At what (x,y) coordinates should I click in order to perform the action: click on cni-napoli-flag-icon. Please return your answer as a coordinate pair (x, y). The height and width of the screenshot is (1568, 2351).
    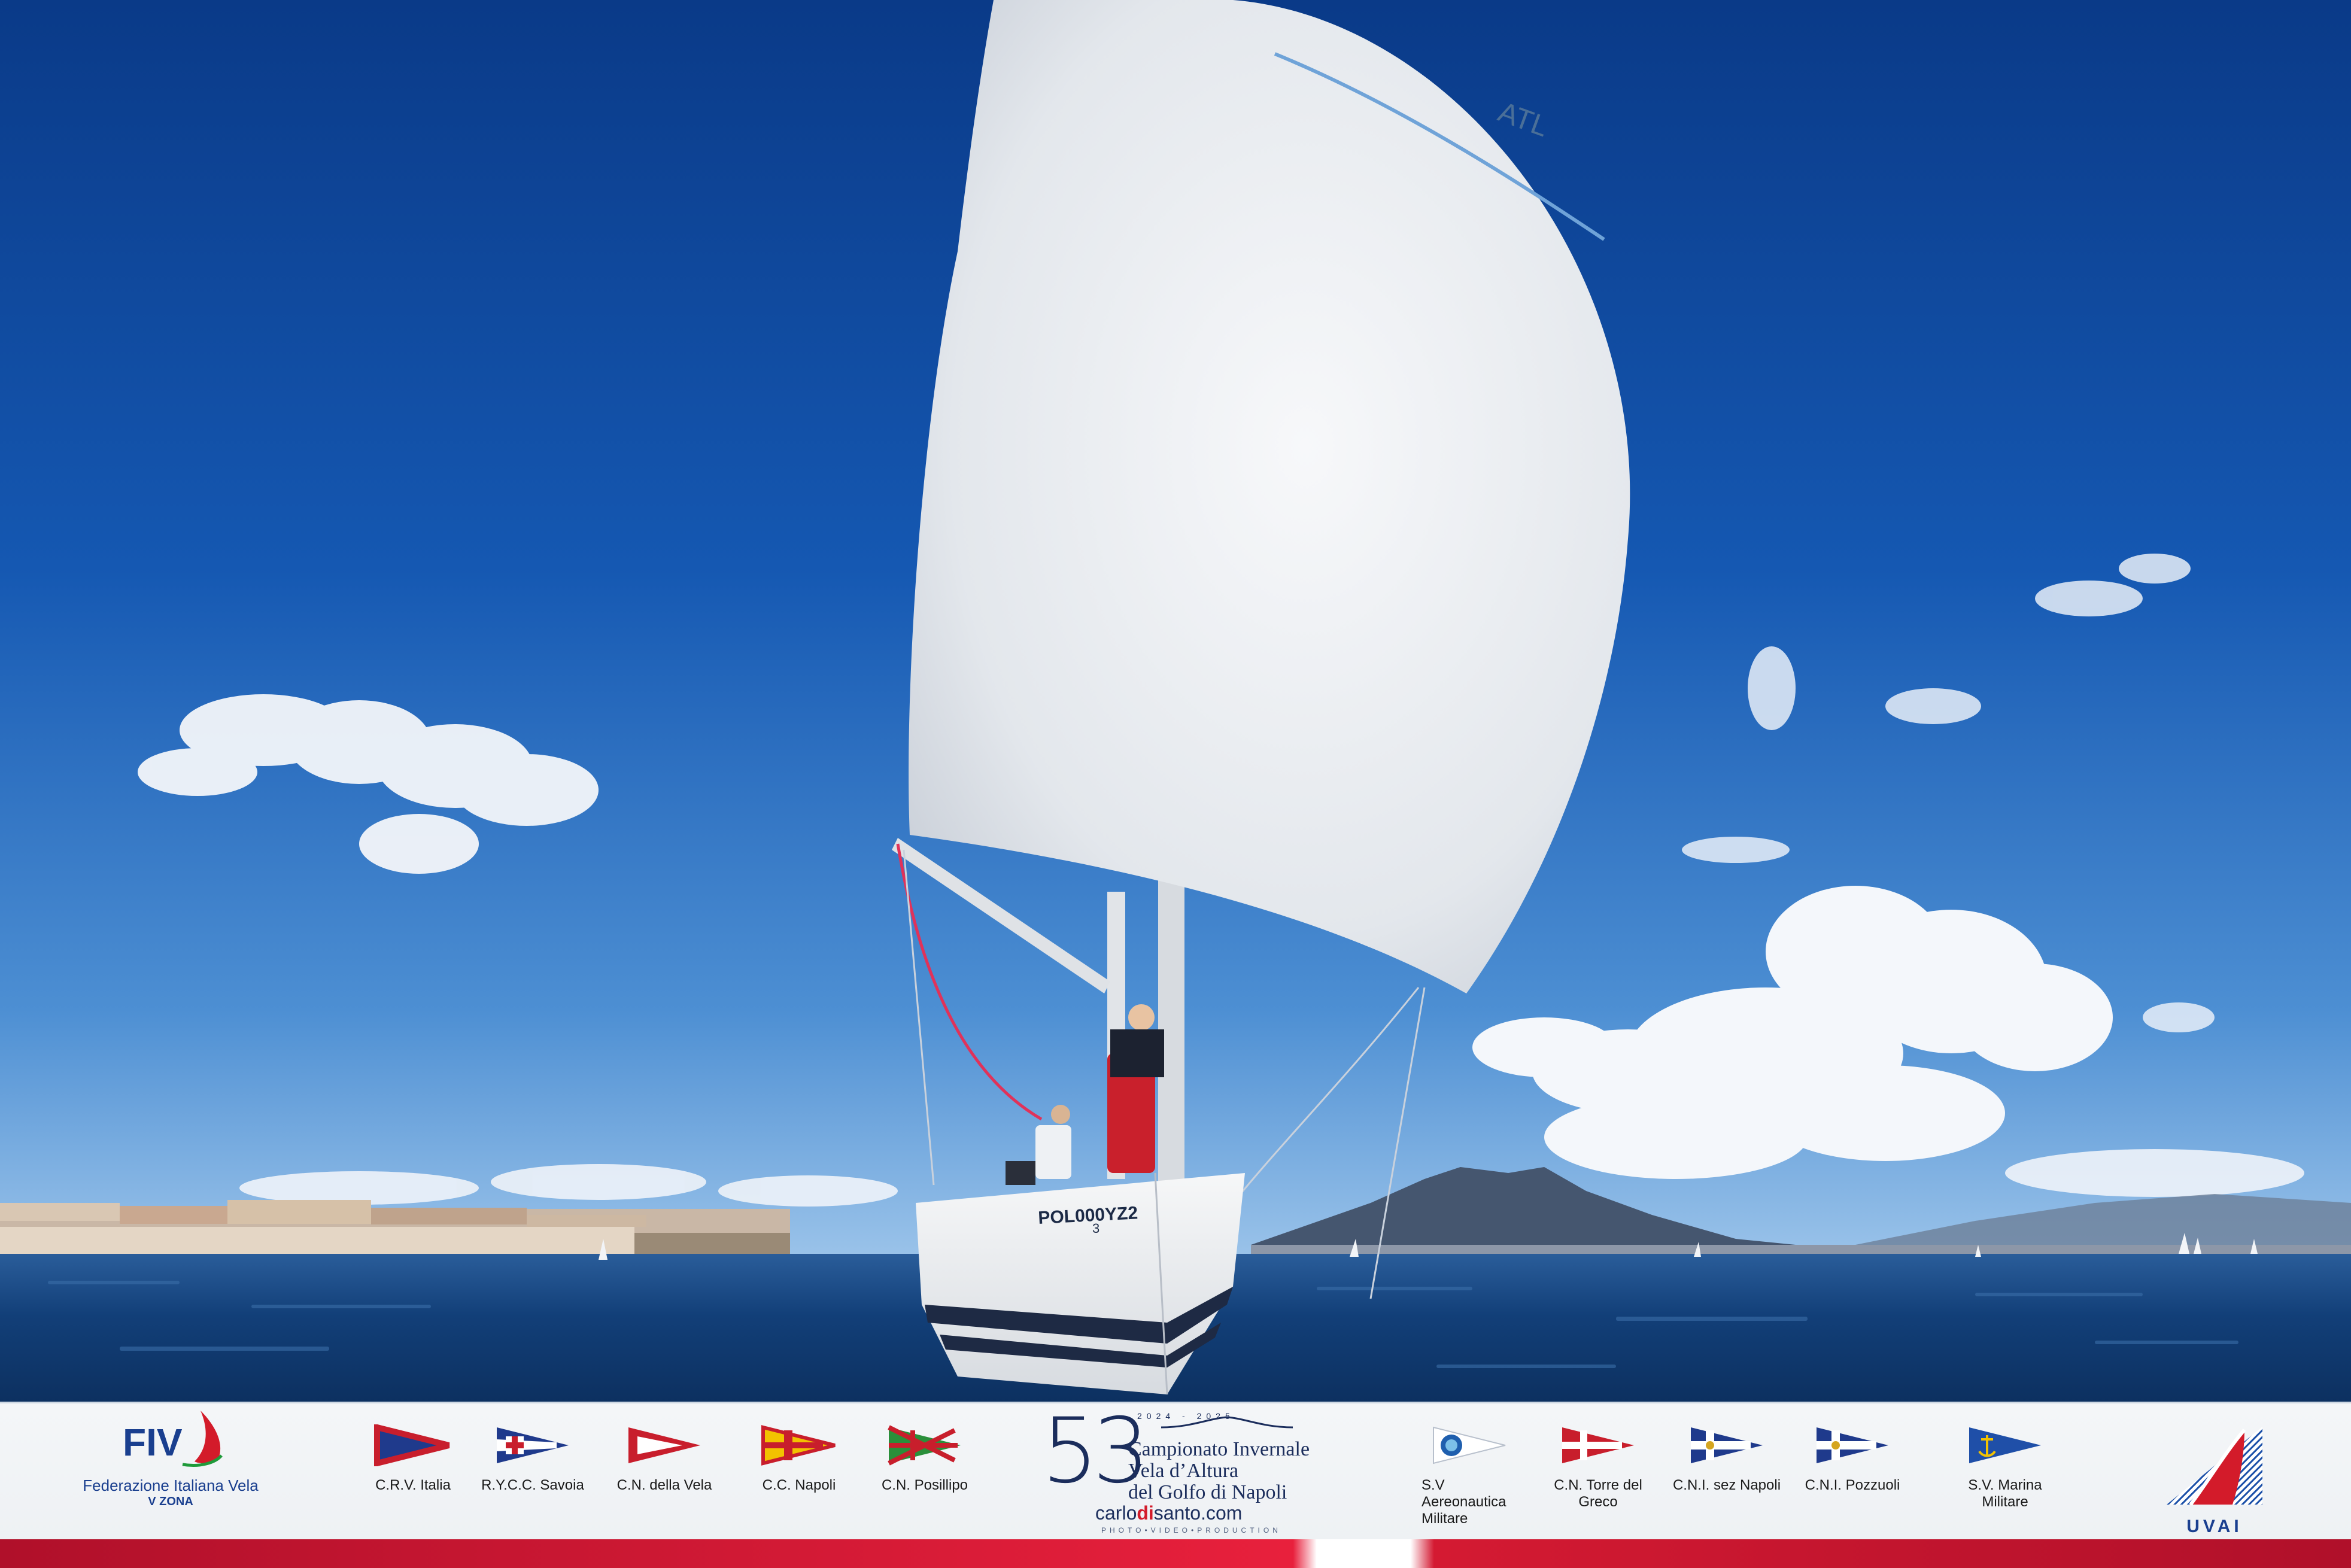
    Looking at the image, I should click on (1727, 1445).